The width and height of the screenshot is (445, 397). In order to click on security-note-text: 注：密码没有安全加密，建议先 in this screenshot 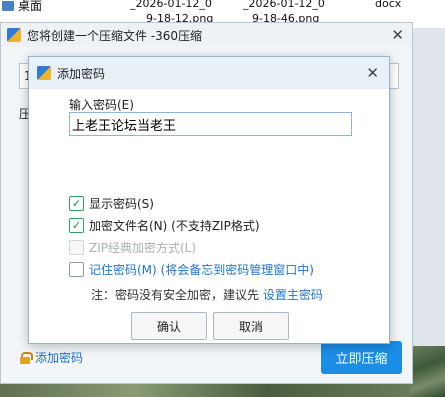, I will do `click(177, 295)`.